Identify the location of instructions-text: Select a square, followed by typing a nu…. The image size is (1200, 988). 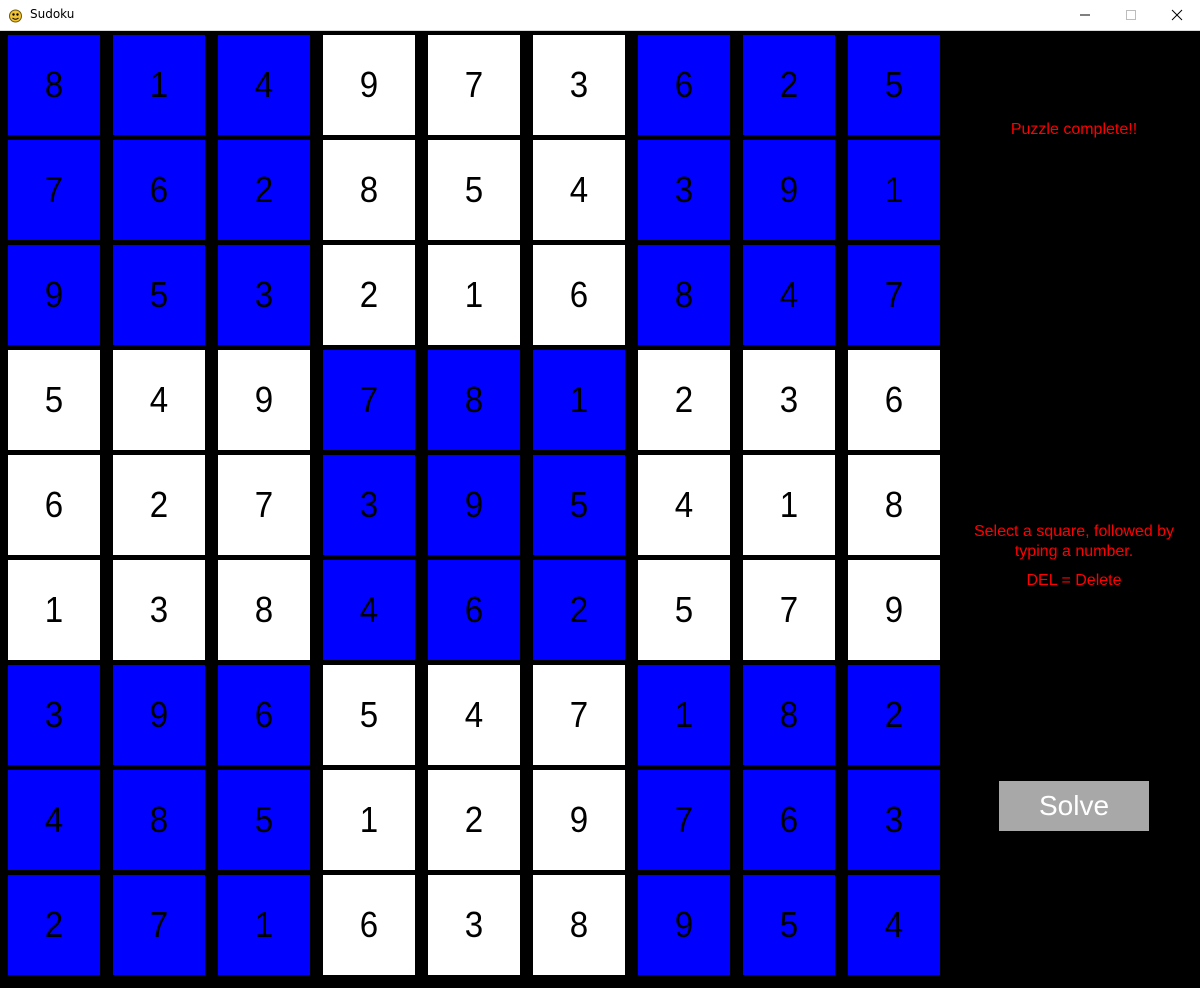
(1074, 541).